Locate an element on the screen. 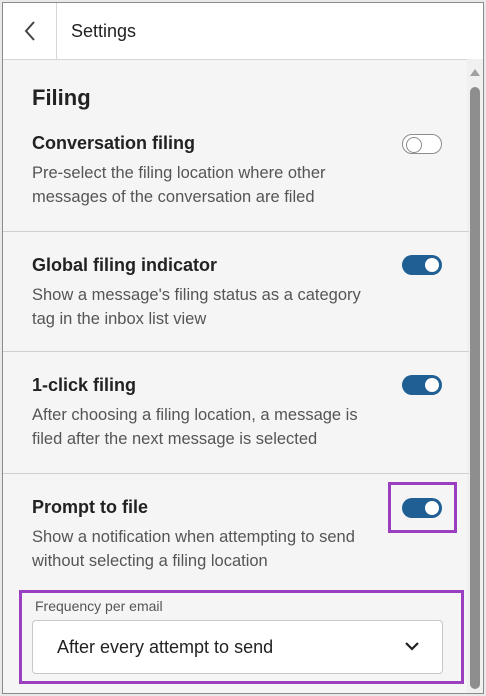 The height and width of the screenshot is (696, 486). frequency-selected-value: After every attempt to send is located at coordinates (165, 647).